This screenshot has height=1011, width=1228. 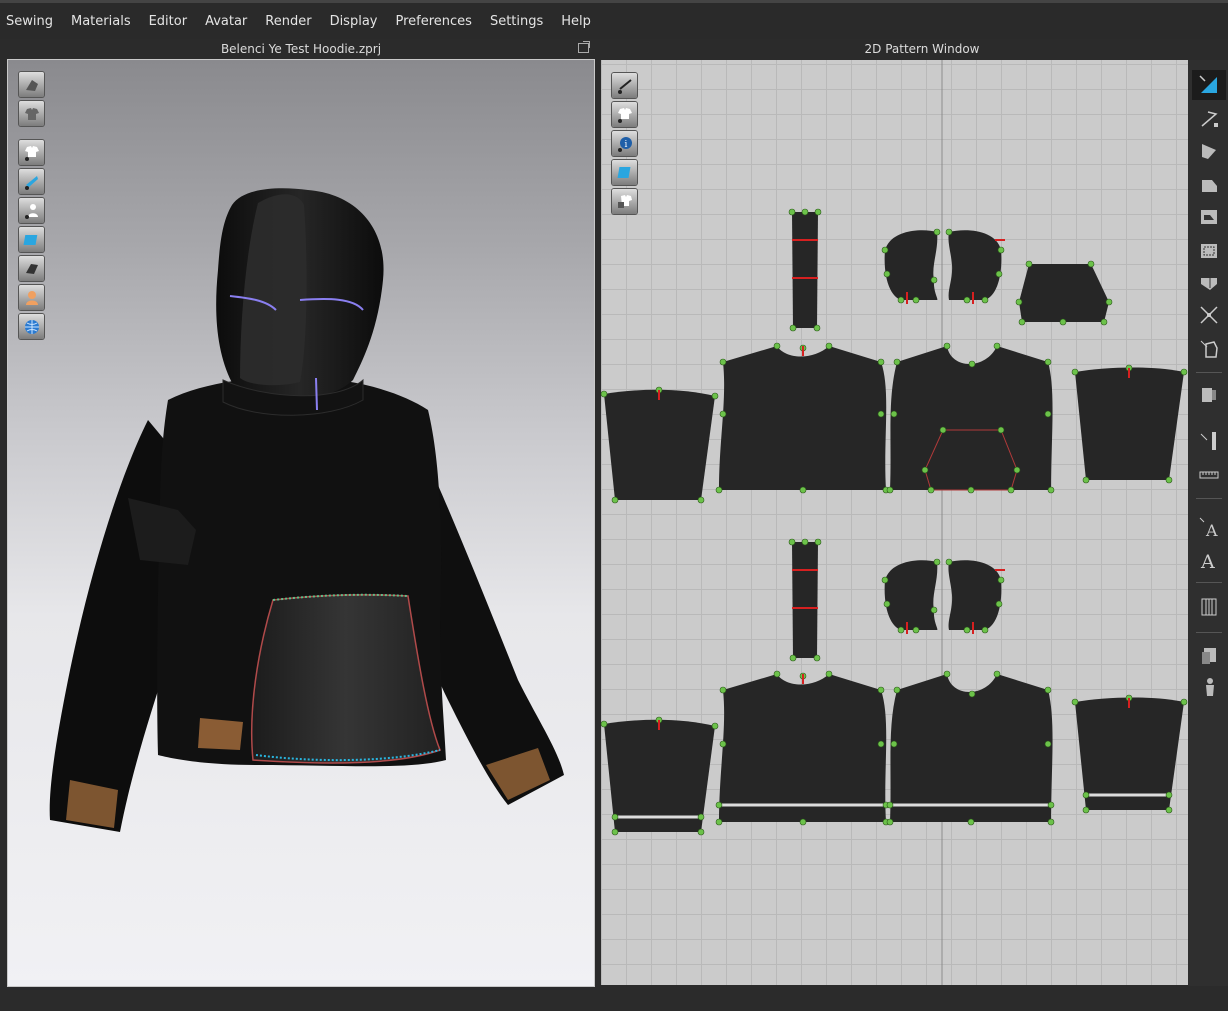 What do you see at coordinates (624, 114) in the screenshot?
I see `show-pattern-icon` at bounding box center [624, 114].